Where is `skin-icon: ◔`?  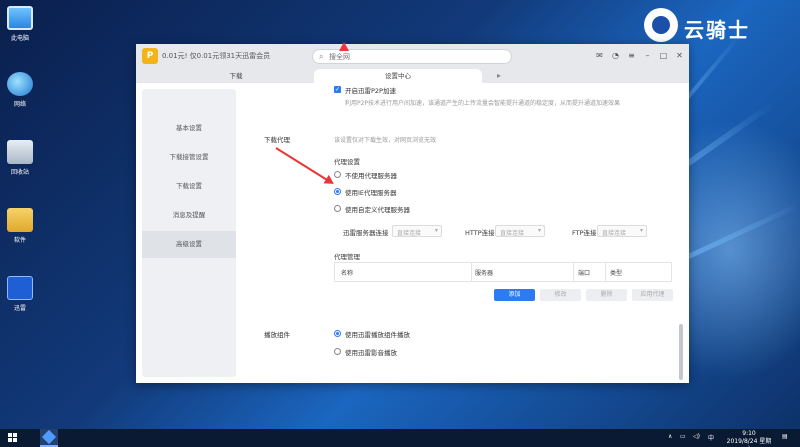
skin-icon: ◔ is located at coordinates (615, 55).